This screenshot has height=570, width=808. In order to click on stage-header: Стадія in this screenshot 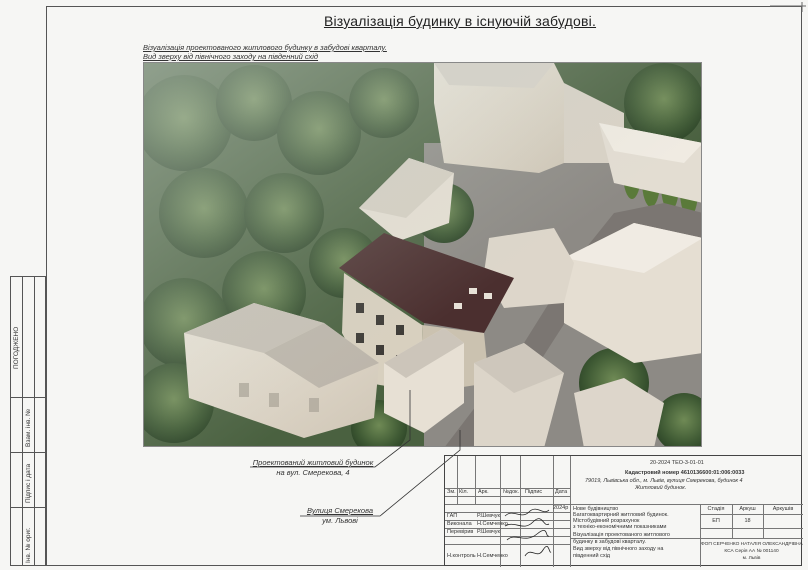, I will do `click(716, 509)`.